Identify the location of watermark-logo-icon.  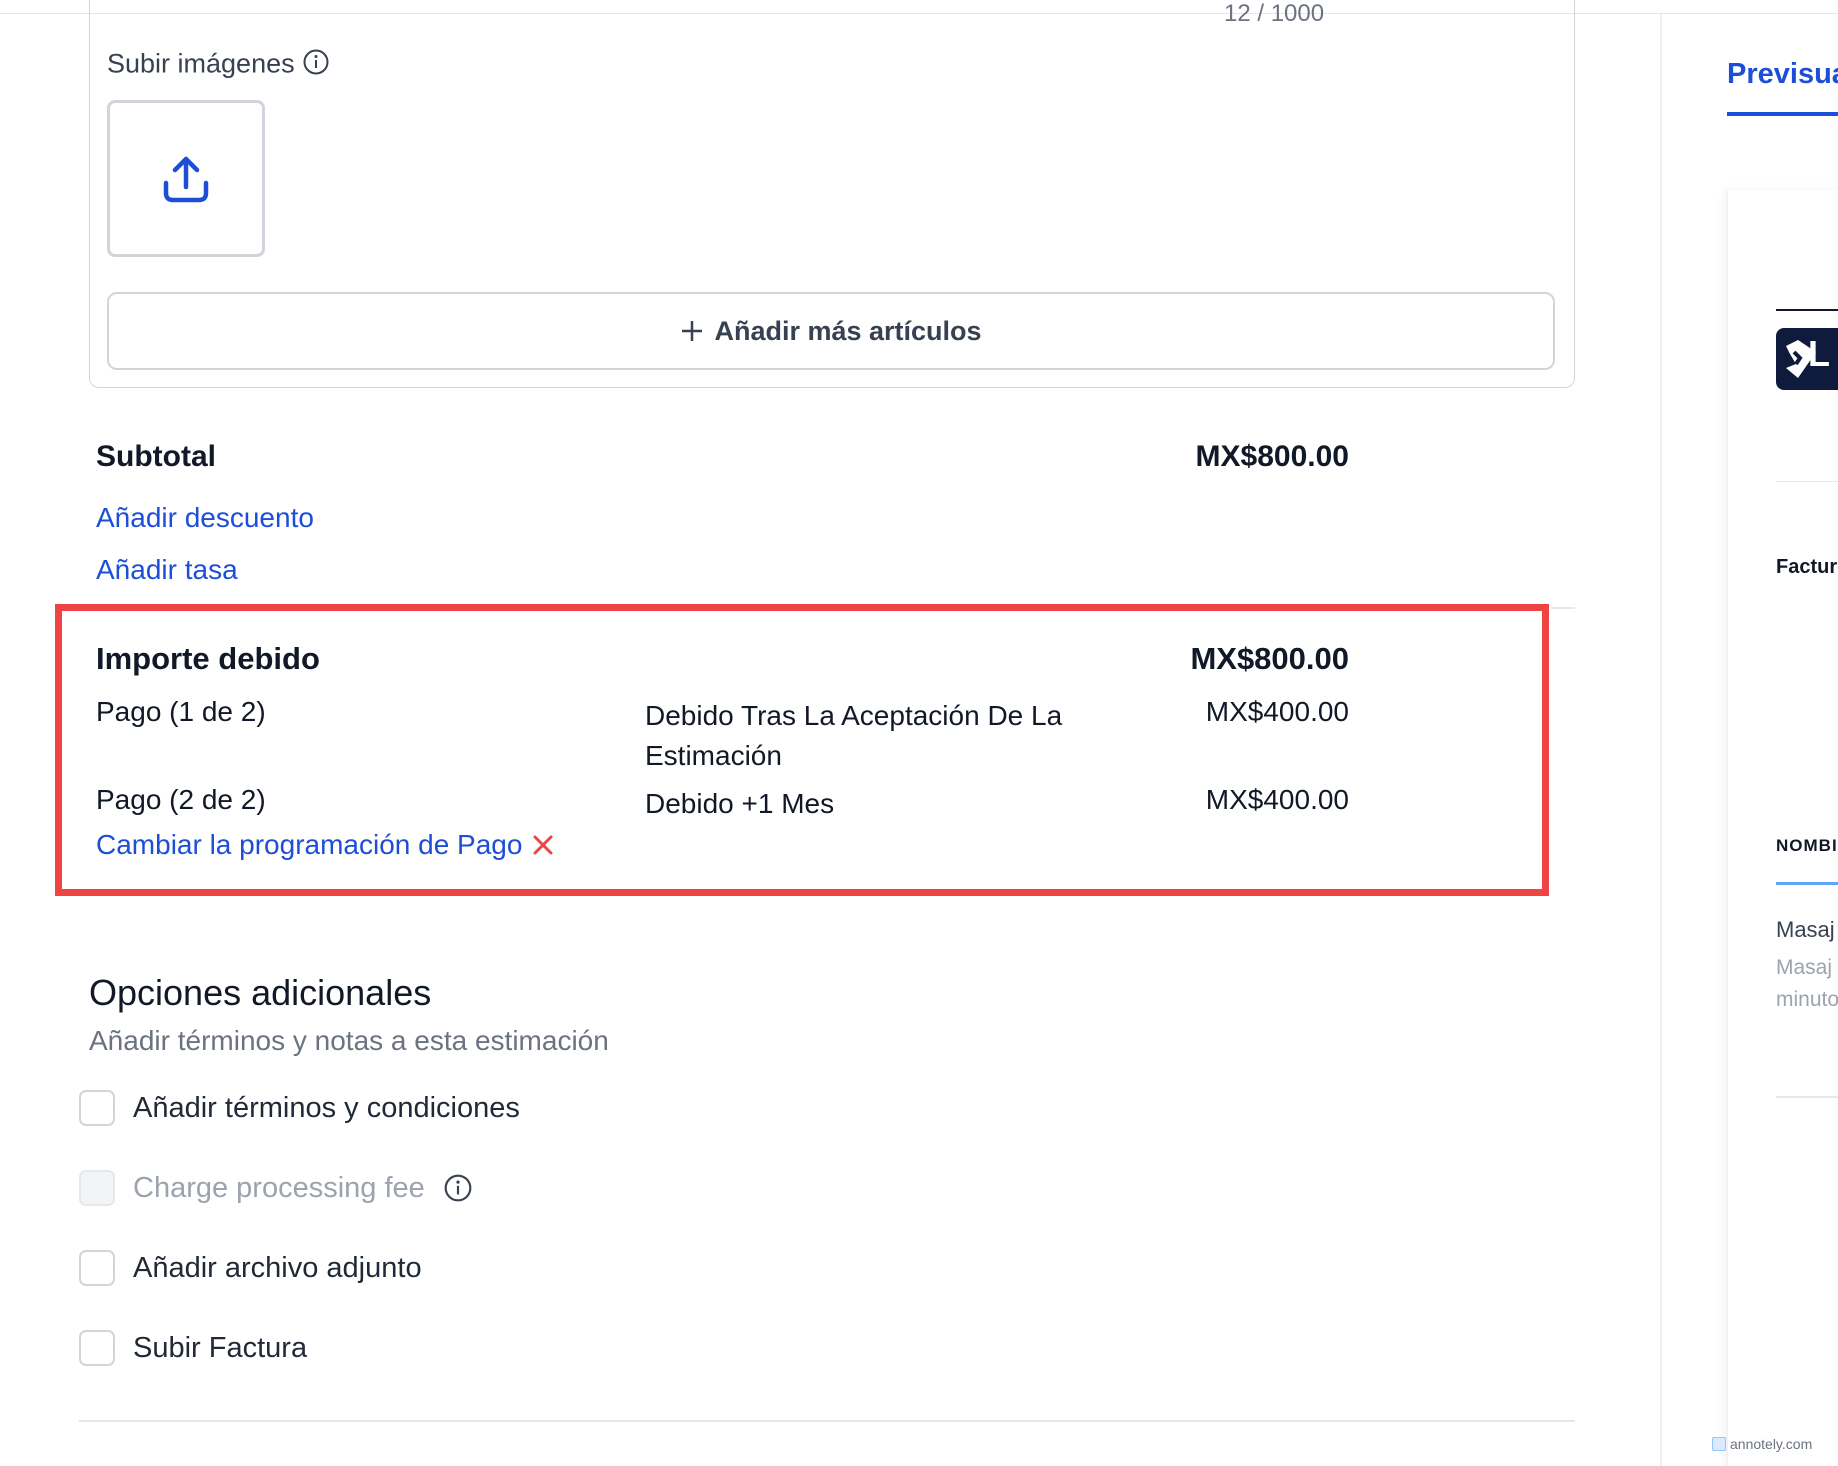
(1719, 1444).